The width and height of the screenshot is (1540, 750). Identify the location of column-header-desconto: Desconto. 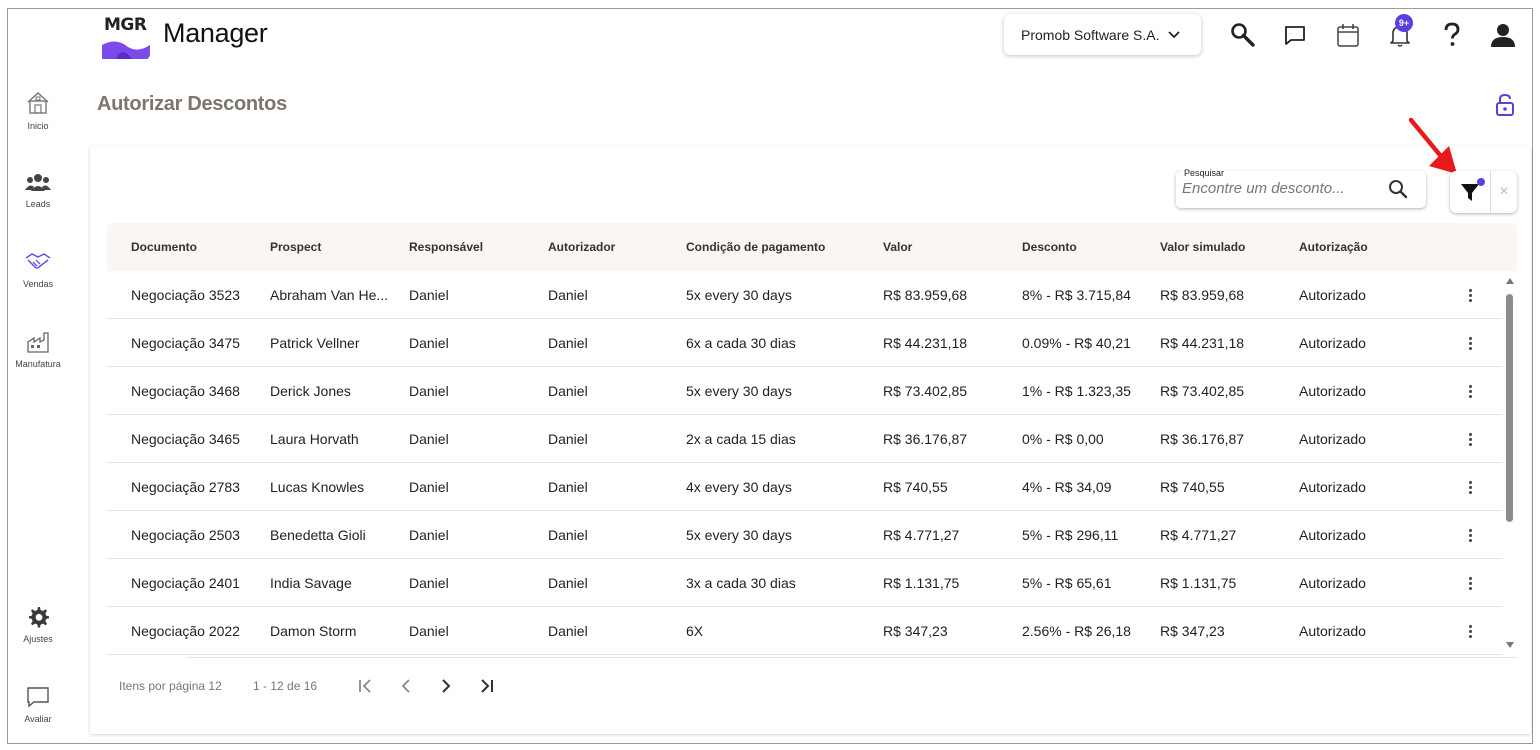
(1049, 247).